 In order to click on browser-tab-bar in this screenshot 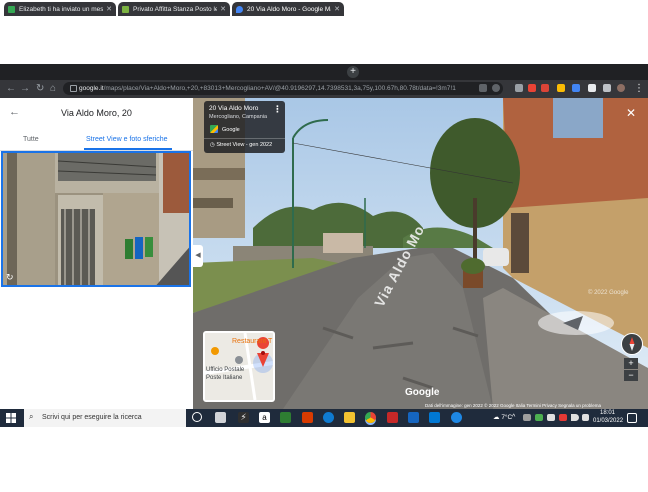, I will do `click(324, 72)`.